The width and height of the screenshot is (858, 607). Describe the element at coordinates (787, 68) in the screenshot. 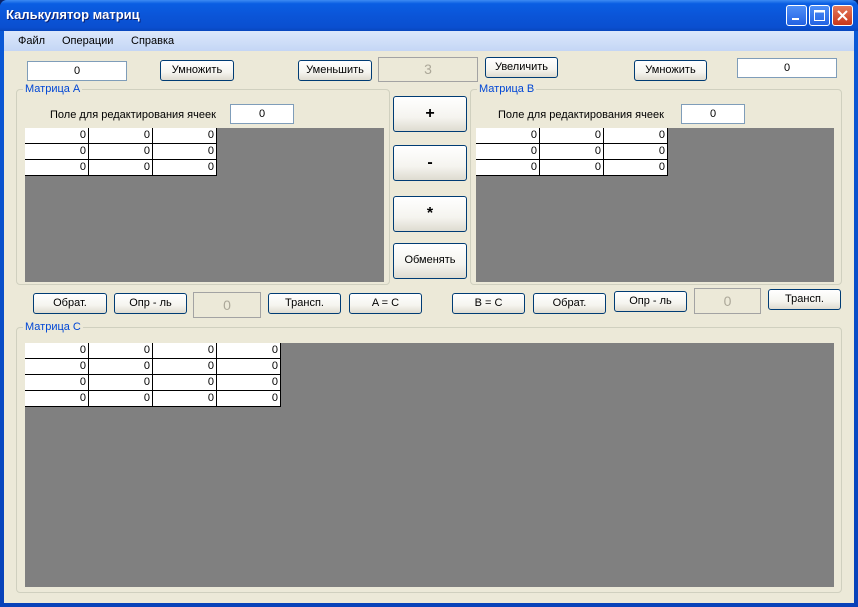

I see `right-factor-input: 0` at that location.